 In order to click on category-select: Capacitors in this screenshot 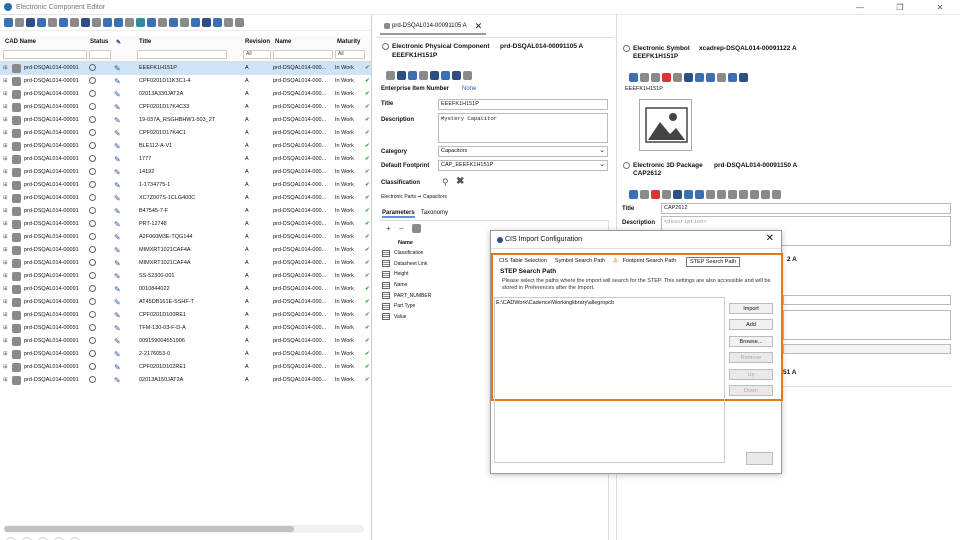, I will do `click(523, 151)`.